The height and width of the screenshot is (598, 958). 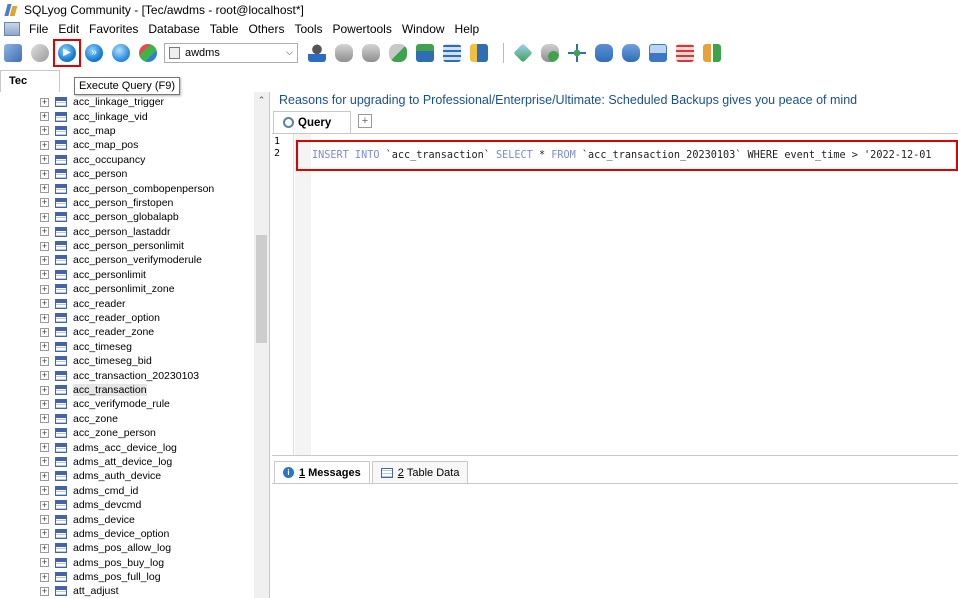 I want to click on tree-item-table: + acc_personlimit_zone, so click(x=127, y=289).